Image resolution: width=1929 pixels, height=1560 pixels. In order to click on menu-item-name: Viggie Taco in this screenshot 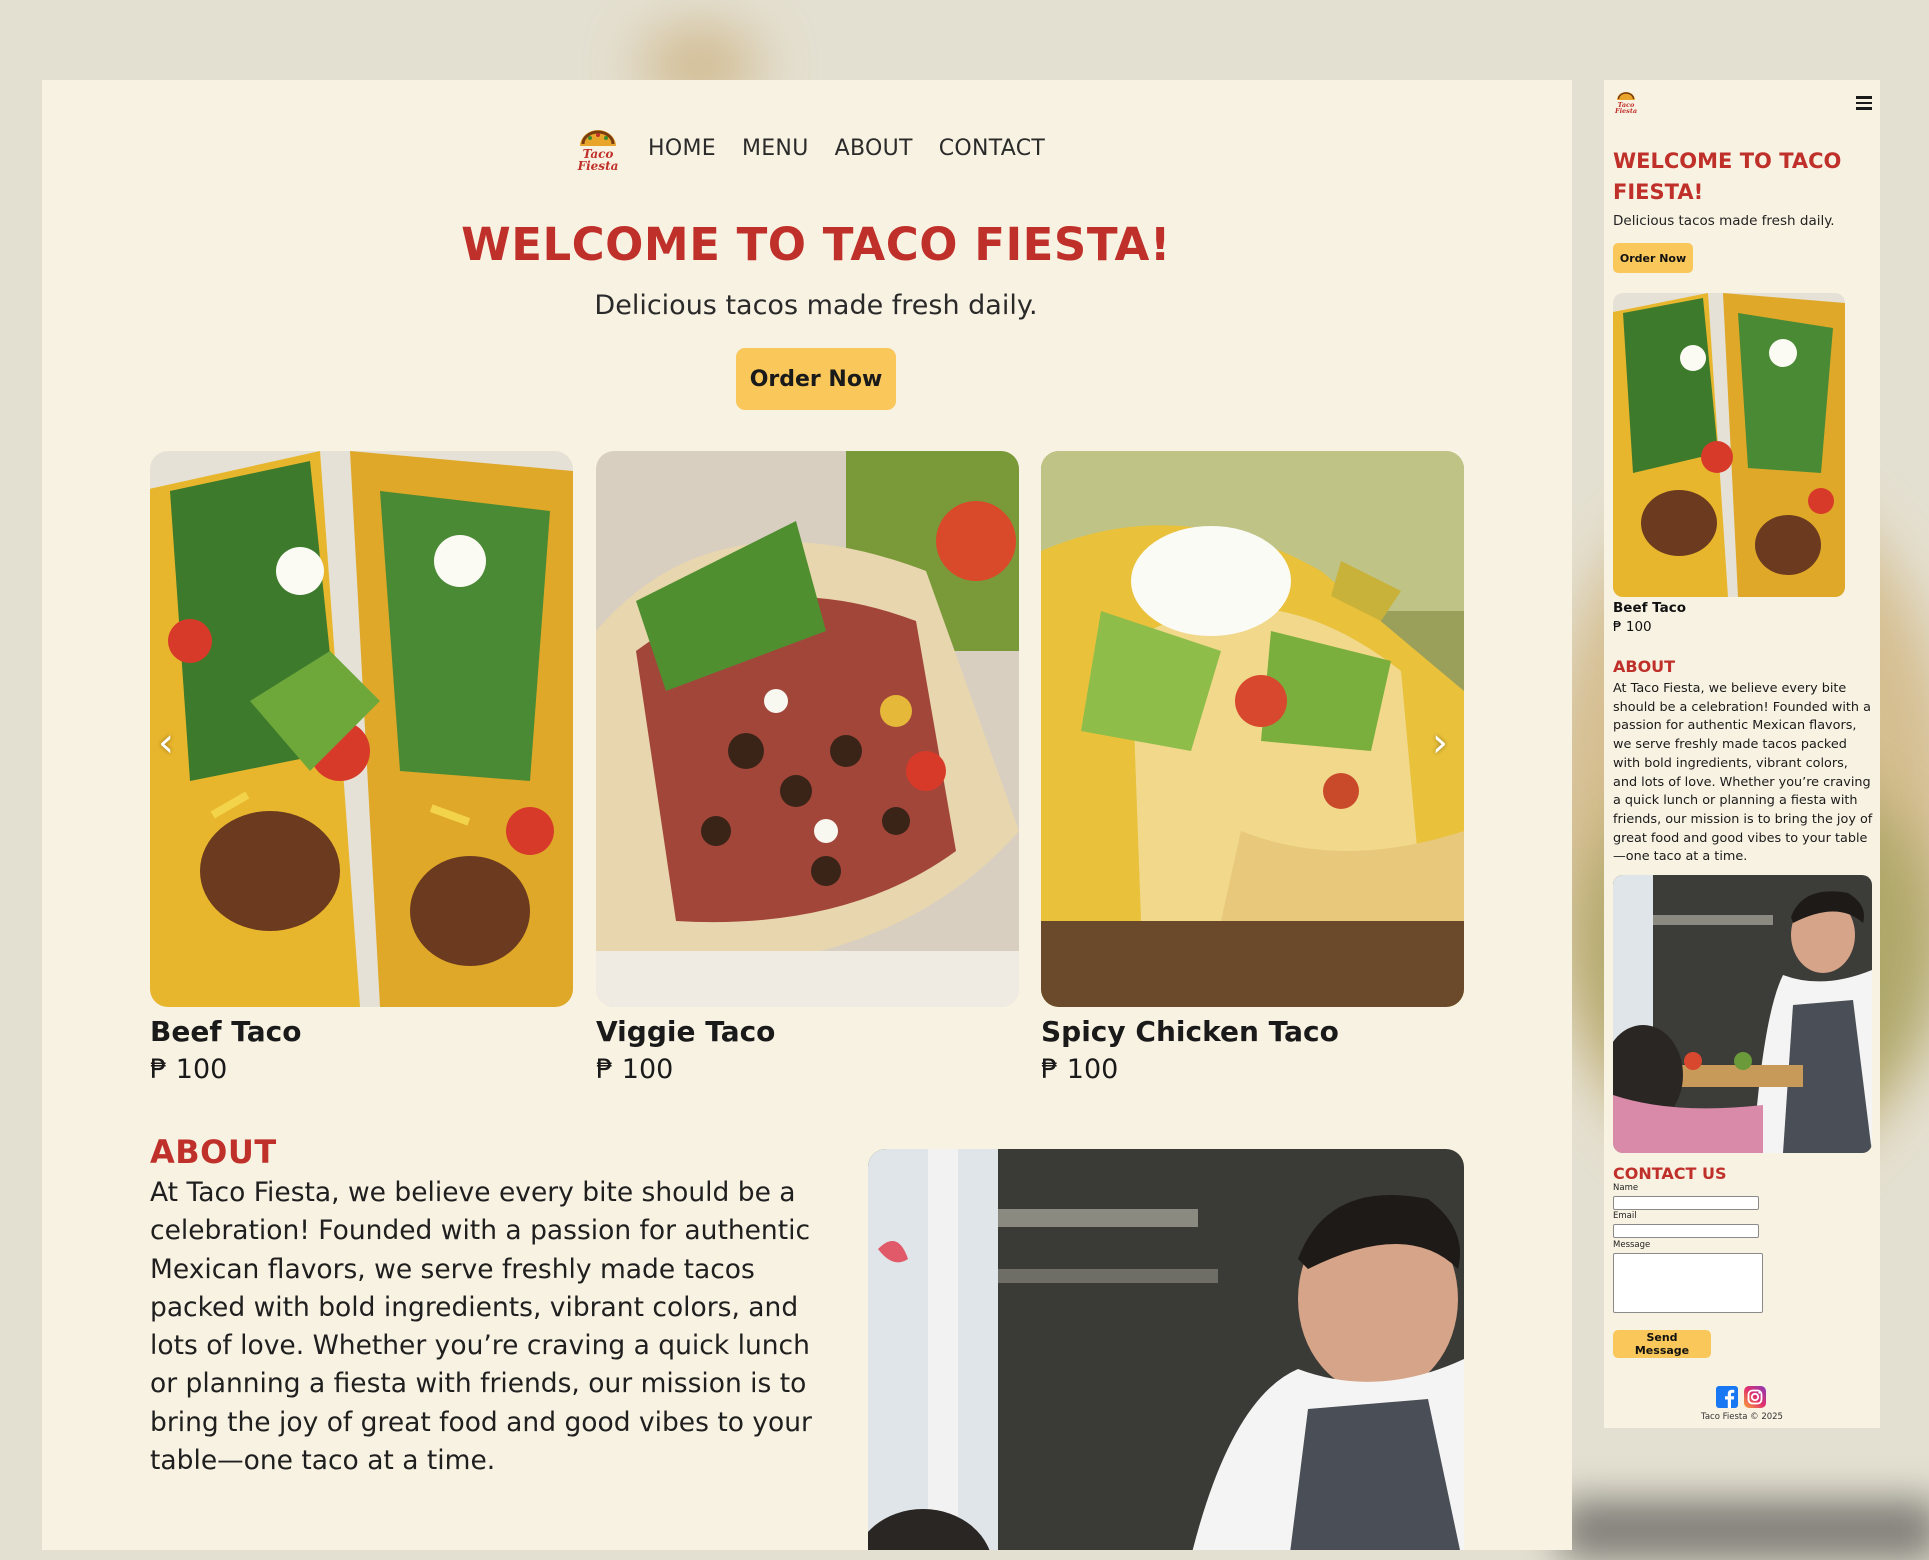, I will do `click(686, 1031)`.